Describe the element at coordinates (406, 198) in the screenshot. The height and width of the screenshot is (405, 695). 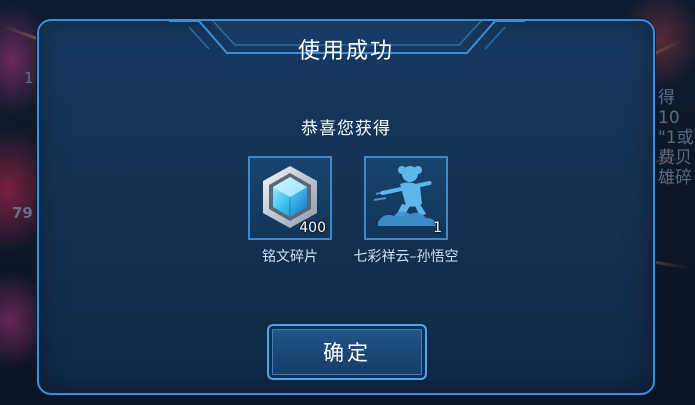
I see `reward-icon-frame: 1` at that location.